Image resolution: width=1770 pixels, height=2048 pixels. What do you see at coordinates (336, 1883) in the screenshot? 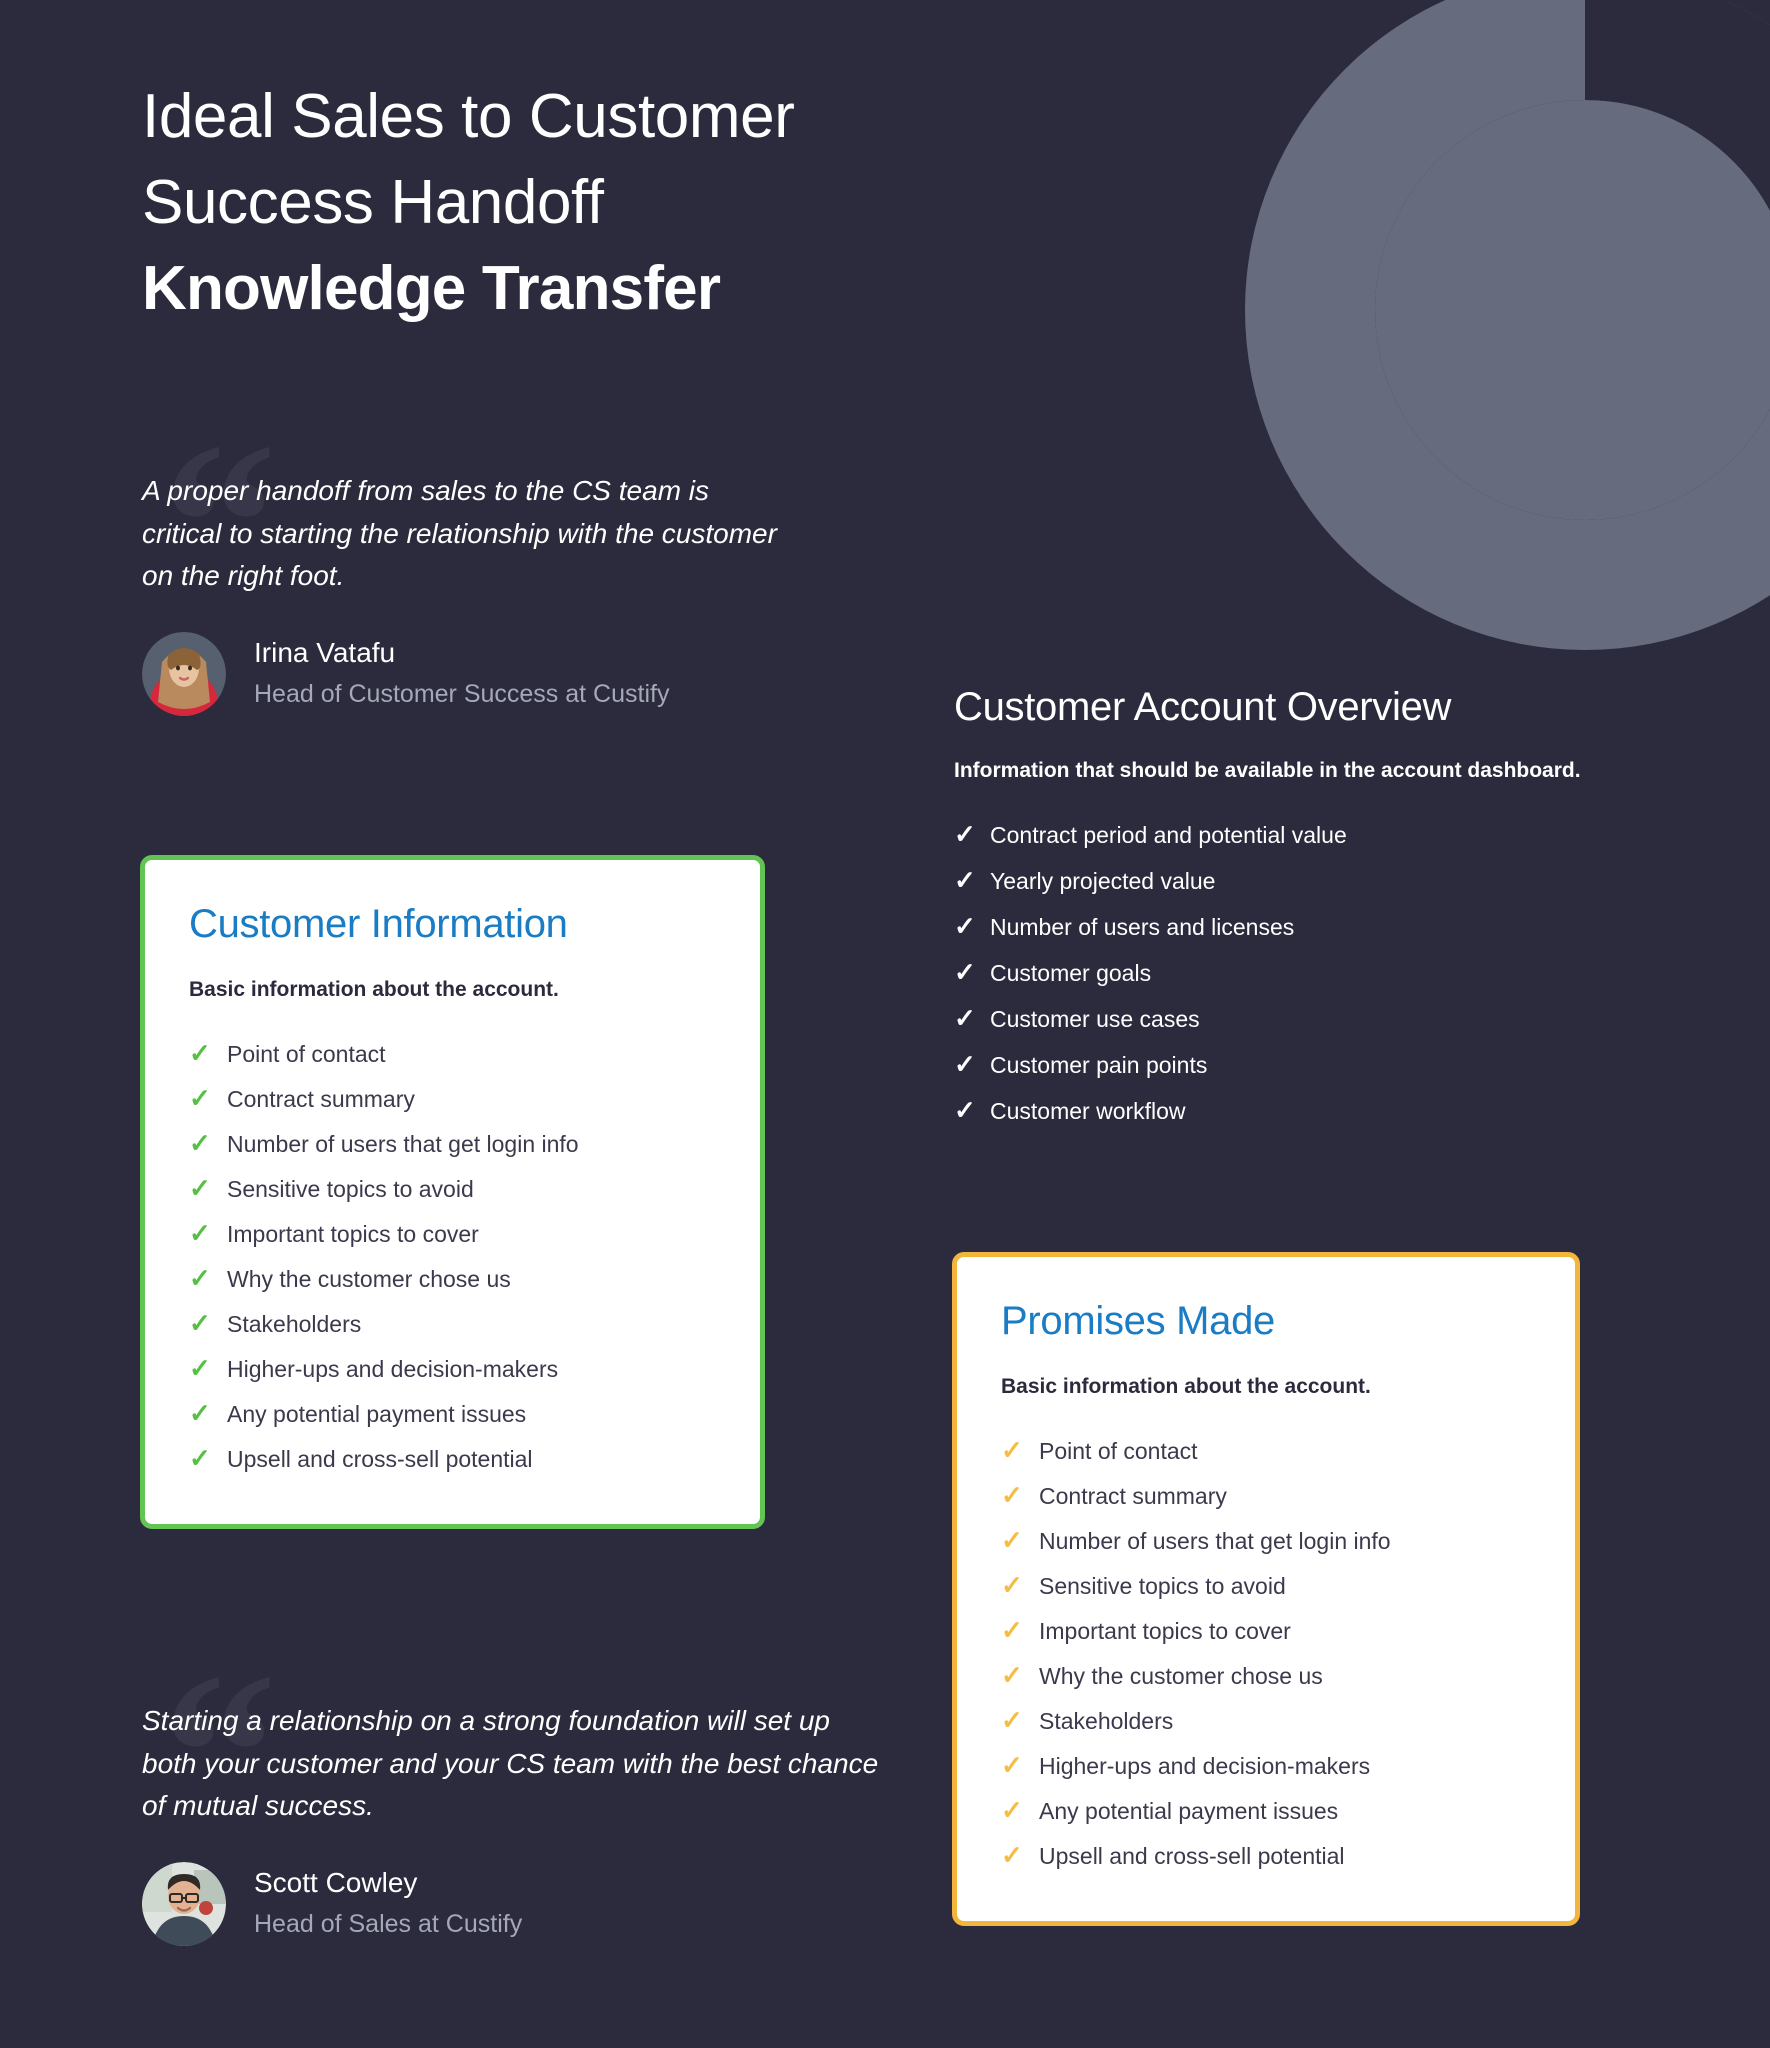
I see `author-name: Scott Cowley` at bounding box center [336, 1883].